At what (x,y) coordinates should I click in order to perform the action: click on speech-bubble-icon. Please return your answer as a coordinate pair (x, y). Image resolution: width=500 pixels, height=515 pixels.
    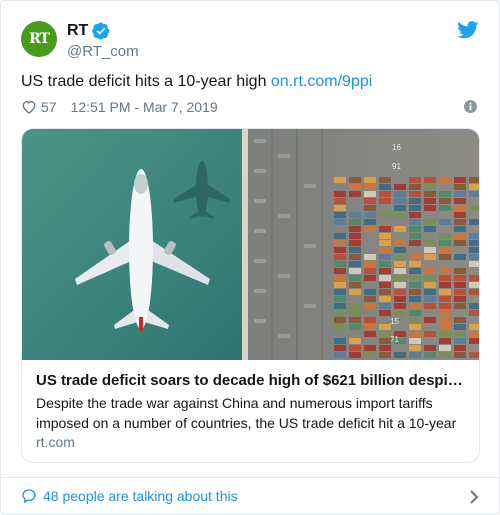
    Looking at the image, I should click on (29, 496).